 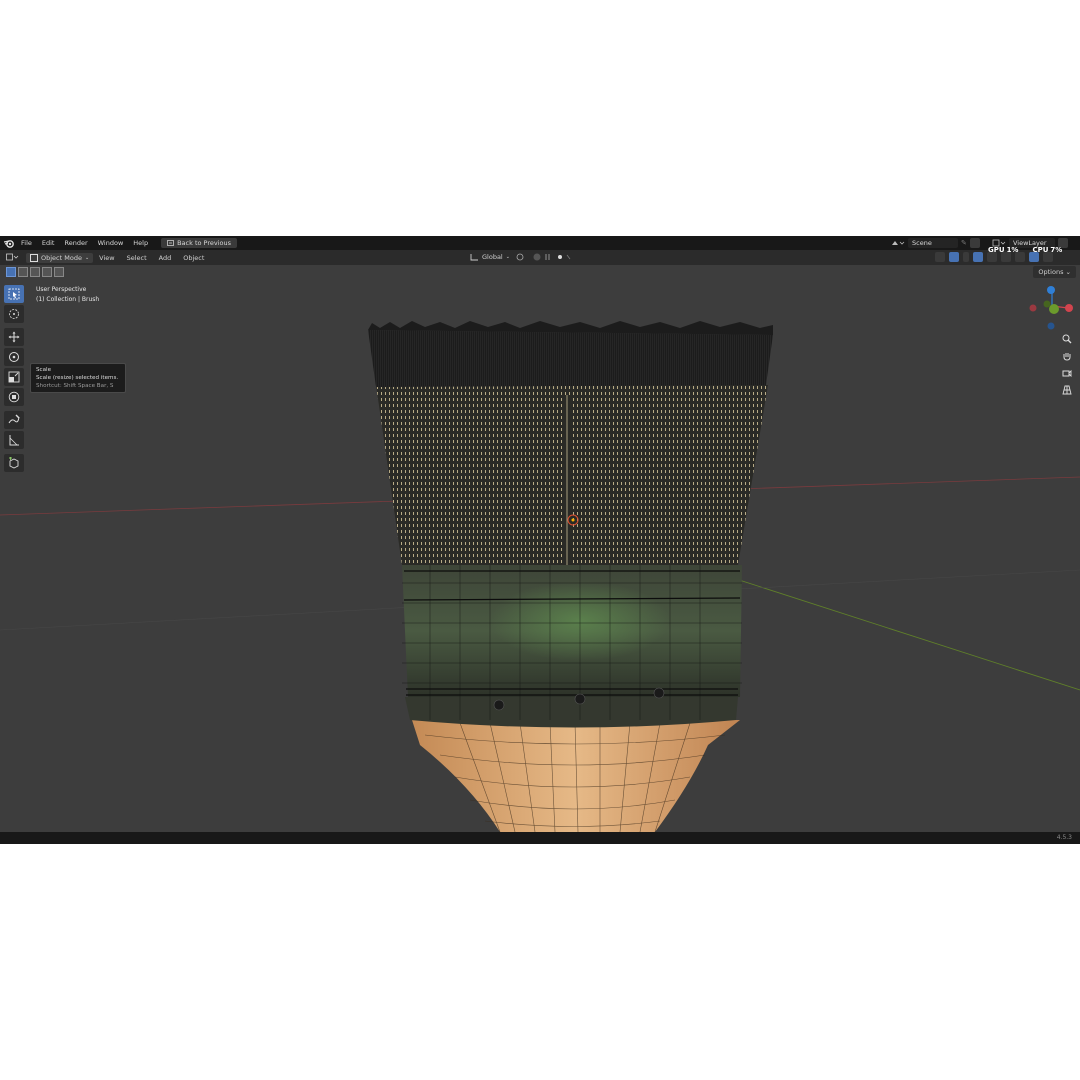 What do you see at coordinates (1051, 290) in the screenshot?
I see `z-axis-handle` at bounding box center [1051, 290].